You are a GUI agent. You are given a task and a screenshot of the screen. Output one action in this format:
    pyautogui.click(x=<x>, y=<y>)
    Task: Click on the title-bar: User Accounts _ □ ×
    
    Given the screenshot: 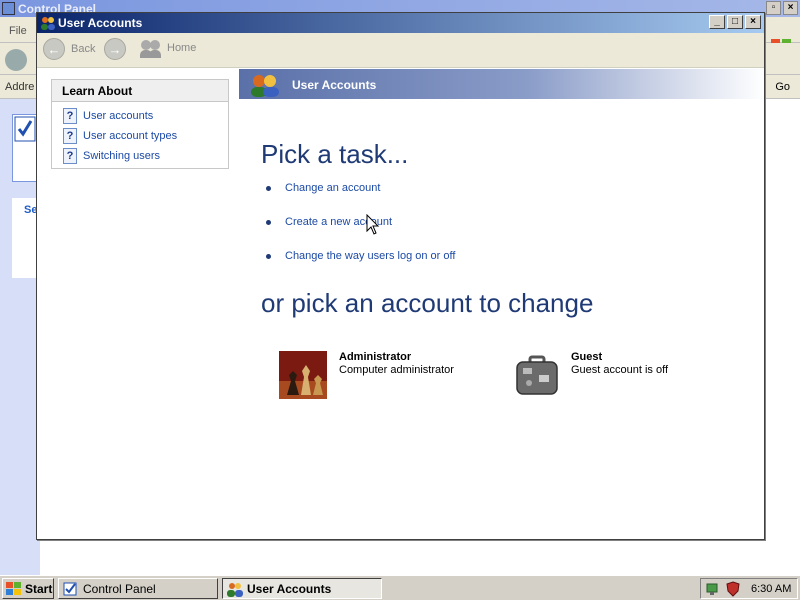 What is the action you would take?
    pyautogui.click(x=400, y=23)
    